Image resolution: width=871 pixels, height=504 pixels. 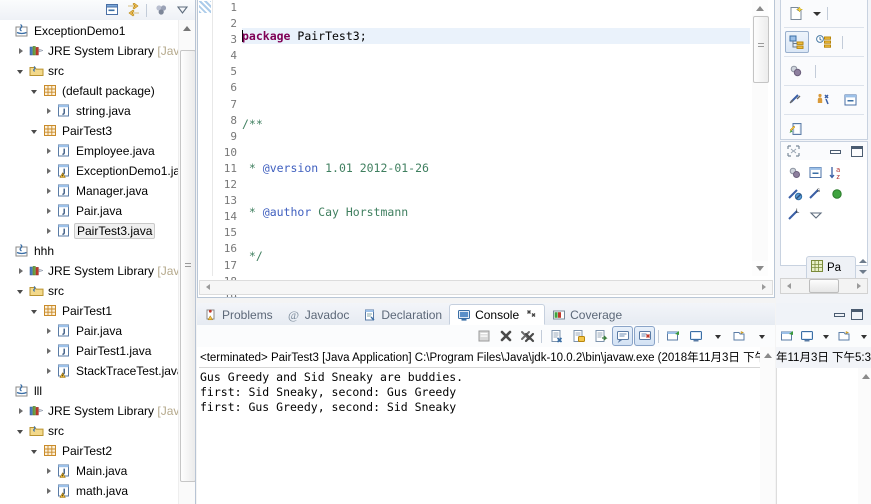 I want to click on tree-item-pairtest1: PairTest1, so click(x=89, y=311).